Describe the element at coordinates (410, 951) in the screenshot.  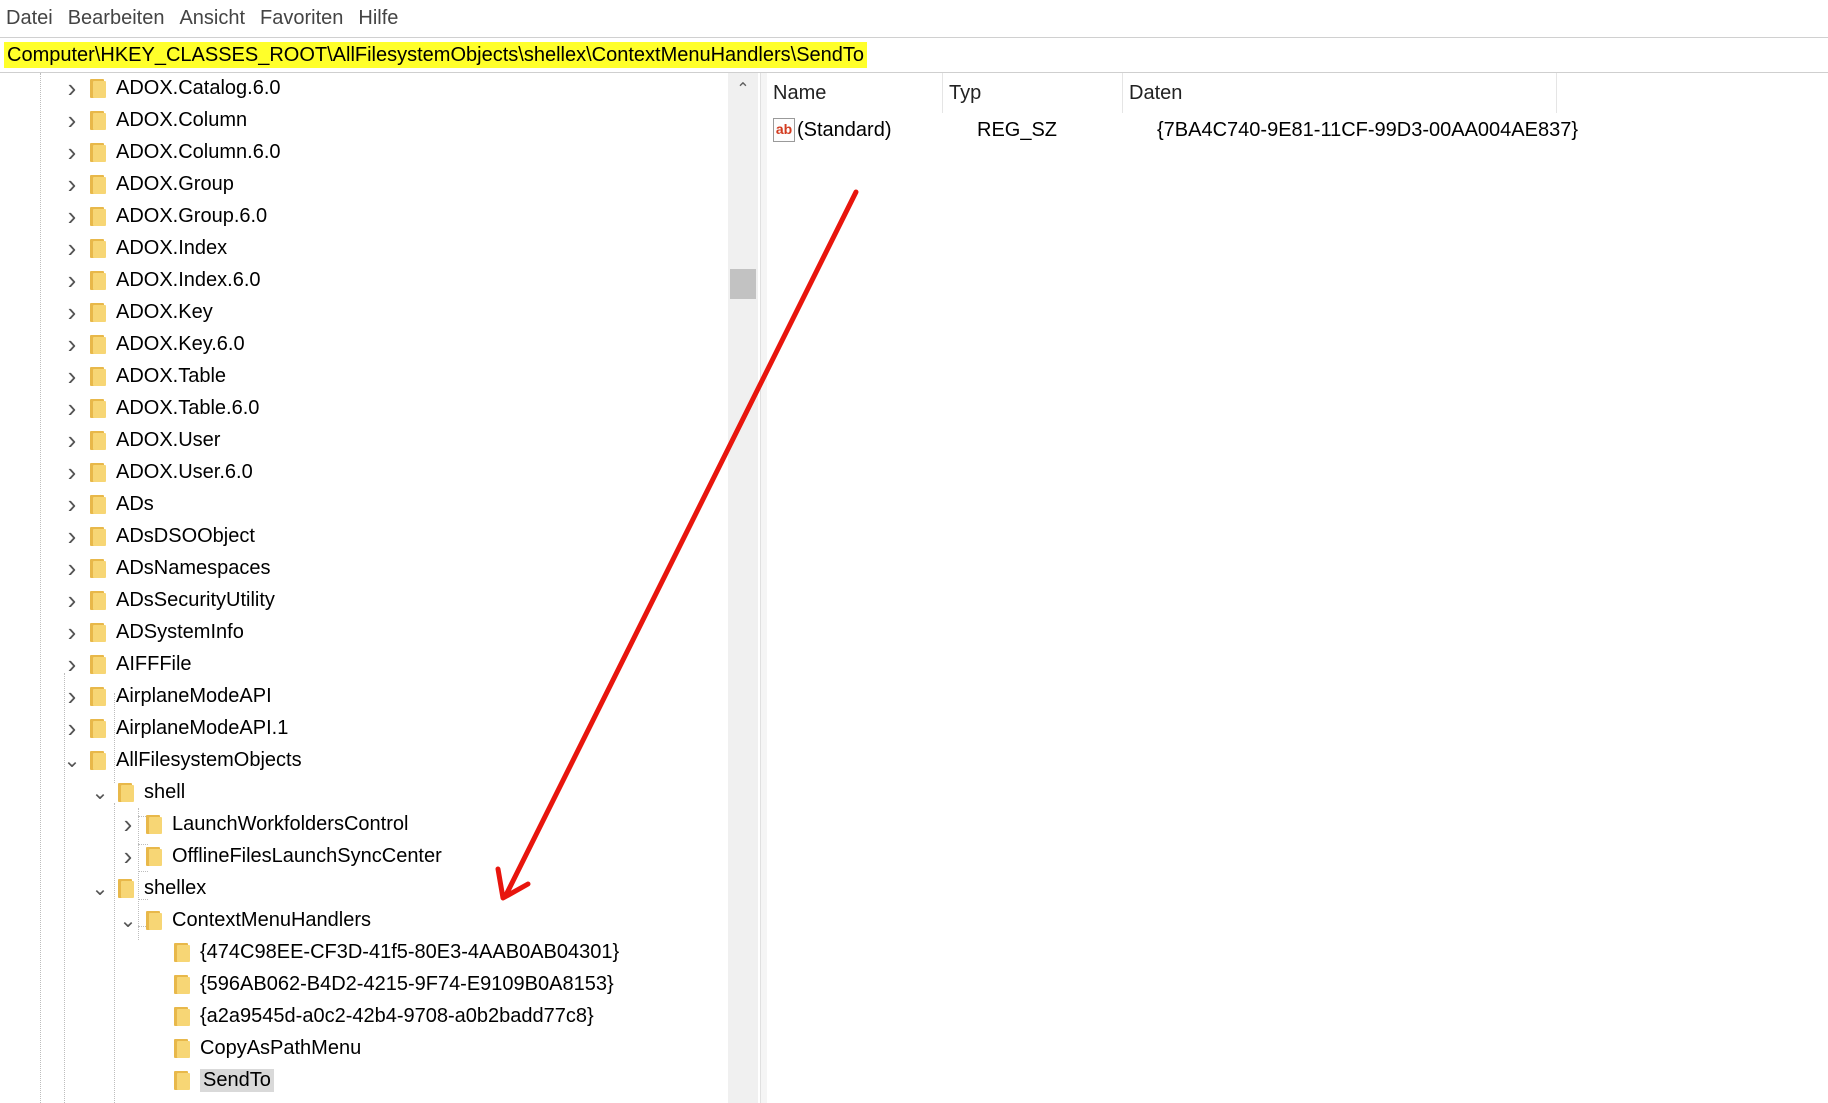
I see `tree-item-label: {474C98EE-CF3D-41f5-80E3-4AAB0AB04301}` at that location.